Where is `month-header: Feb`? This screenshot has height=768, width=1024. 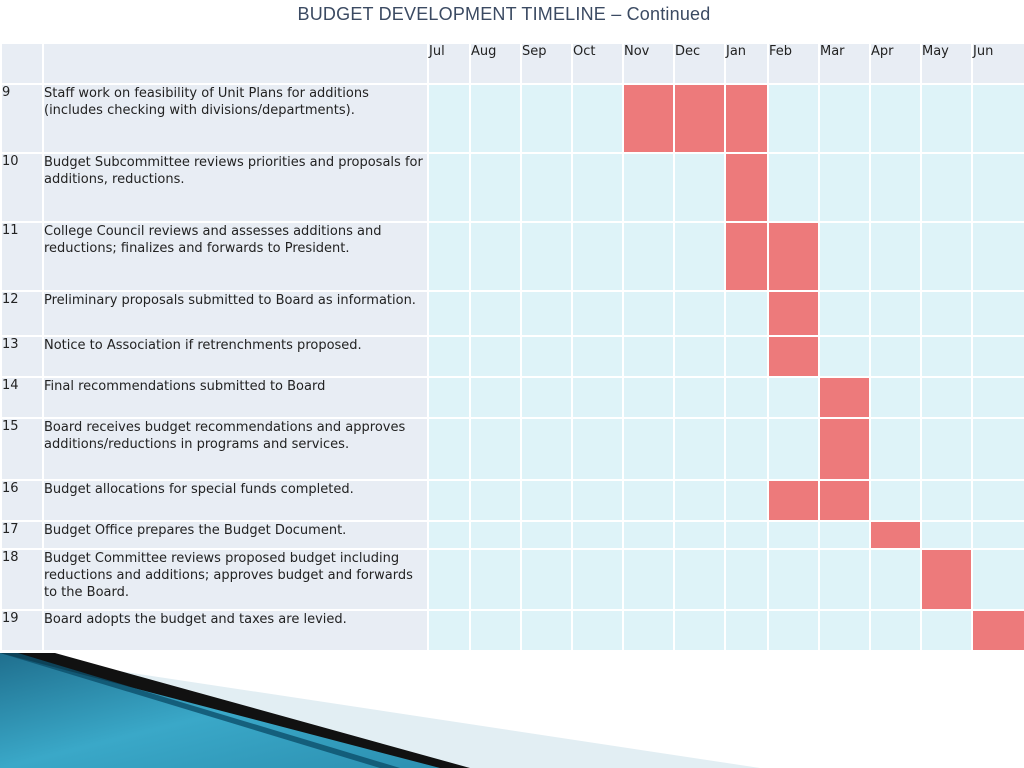 month-header: Feb is located at coordinates (793, 63).